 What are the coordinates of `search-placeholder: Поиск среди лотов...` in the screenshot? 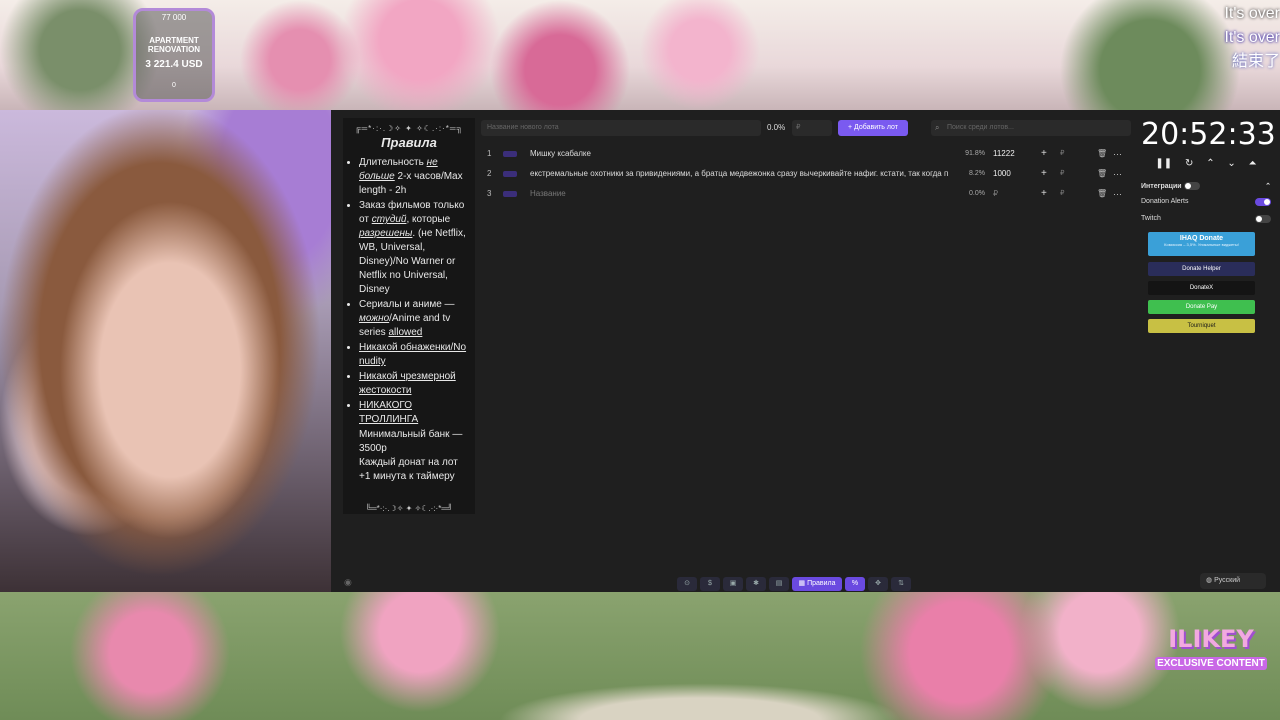 It's located at (980, 127).